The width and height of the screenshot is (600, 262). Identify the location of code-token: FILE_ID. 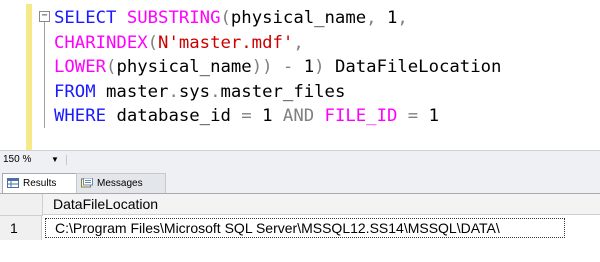
(361, 116).